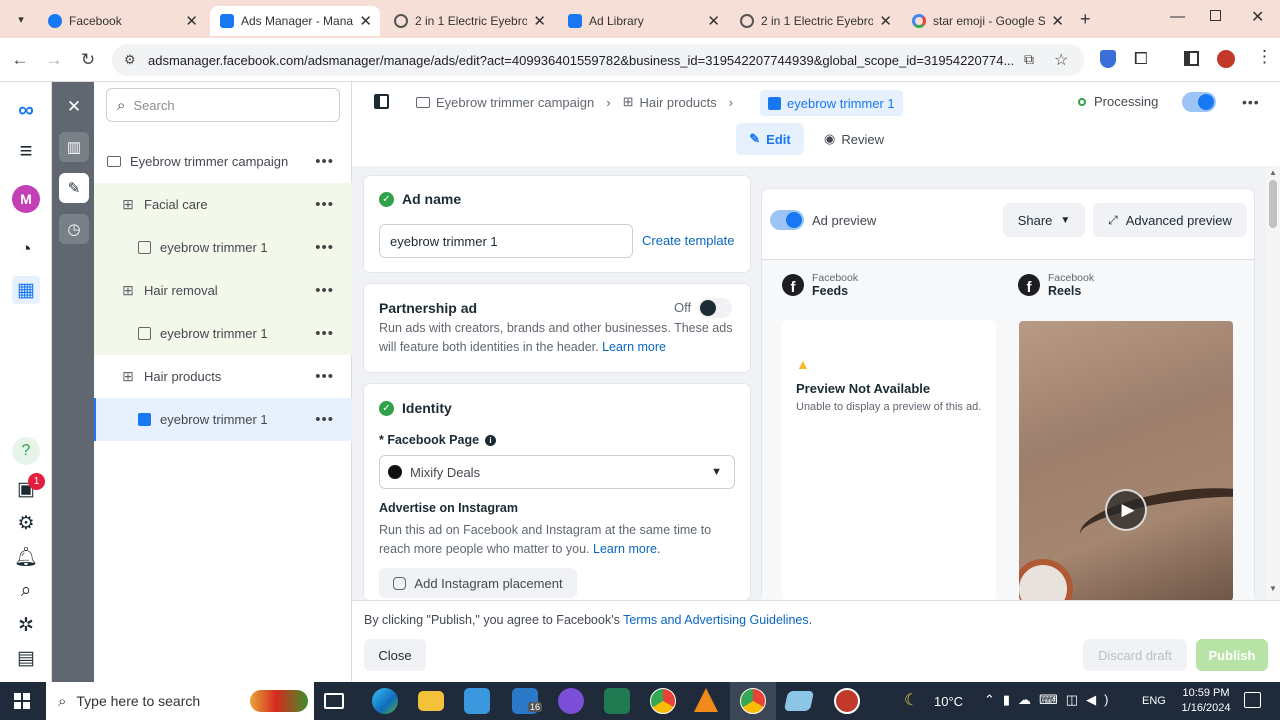 This screenshot has height=720, width=1280. I want to click on settings-gear-icon: ⚙, so click(26, 523).